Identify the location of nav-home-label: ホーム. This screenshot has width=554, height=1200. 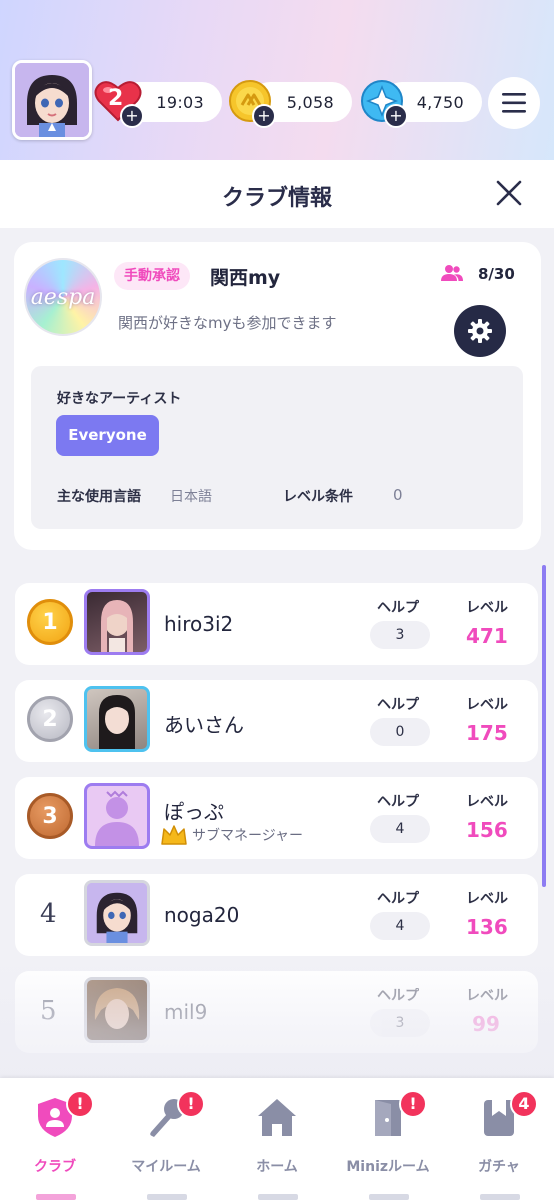
(277, 1167).